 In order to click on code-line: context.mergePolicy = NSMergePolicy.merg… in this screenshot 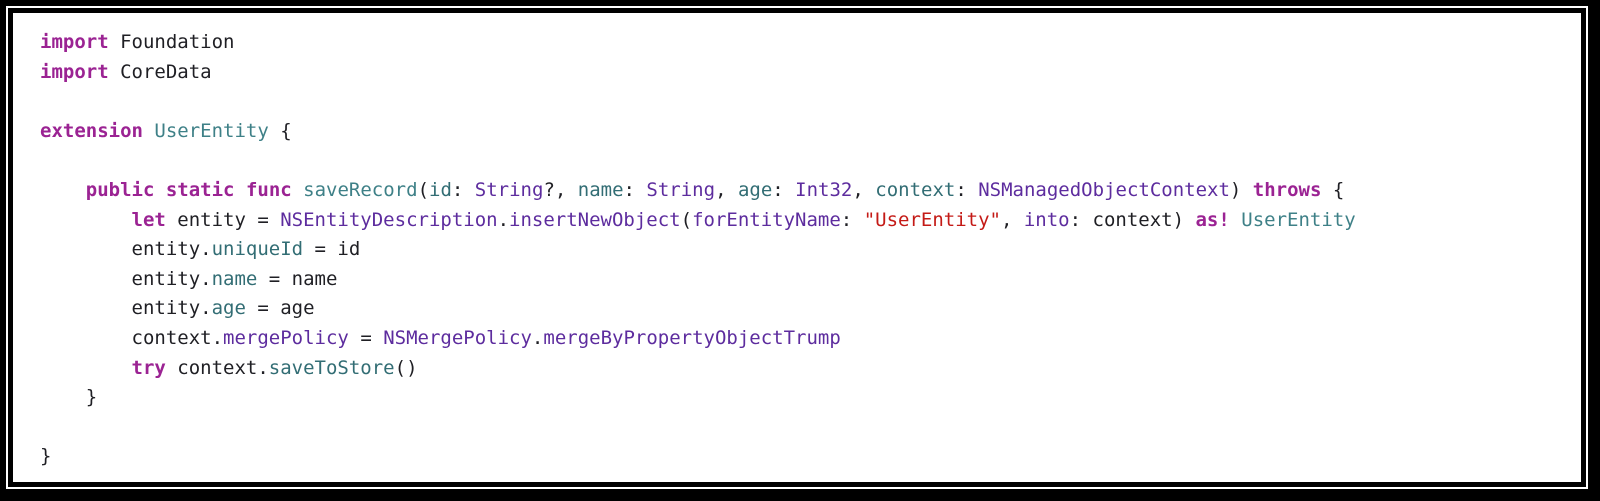, I will do `click(698, 339)`.